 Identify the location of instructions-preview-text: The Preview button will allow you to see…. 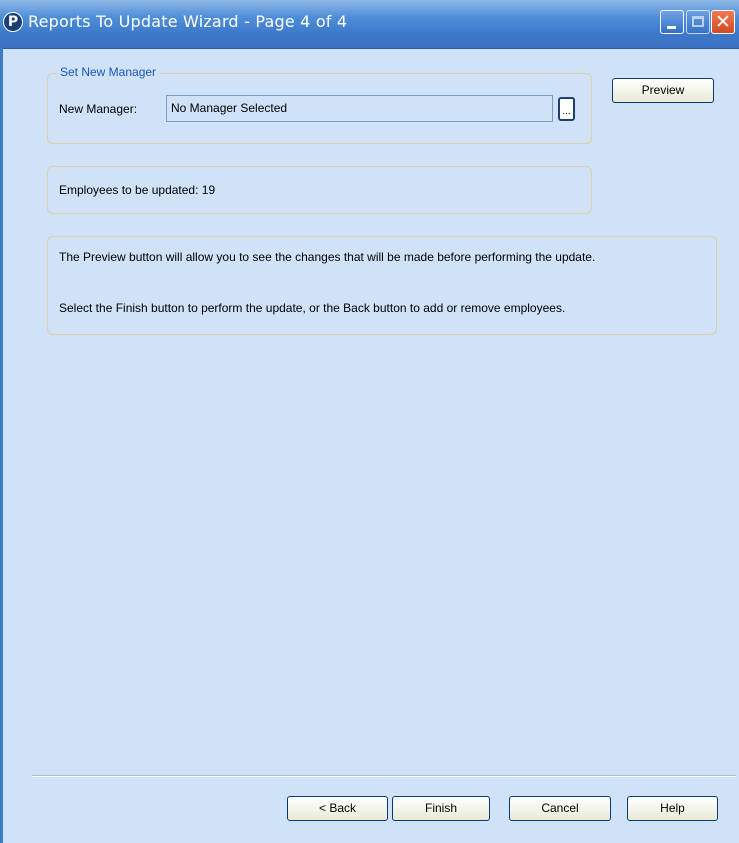
(327, 257).